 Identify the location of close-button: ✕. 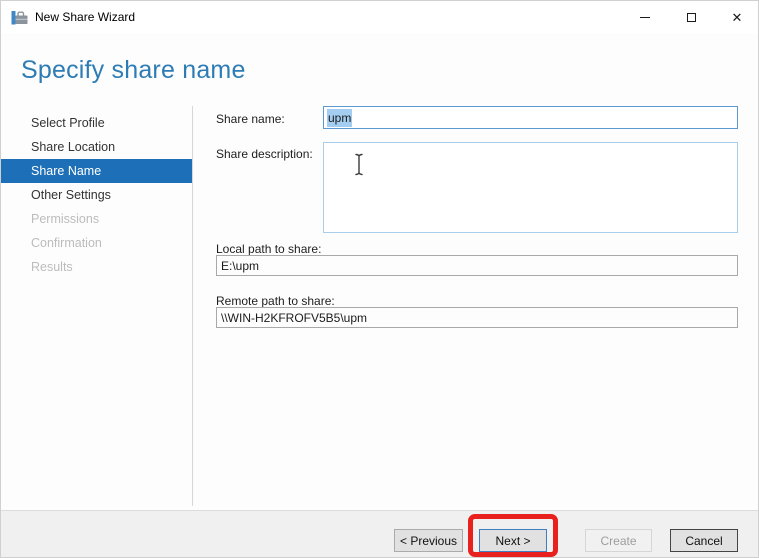
(736, 17).